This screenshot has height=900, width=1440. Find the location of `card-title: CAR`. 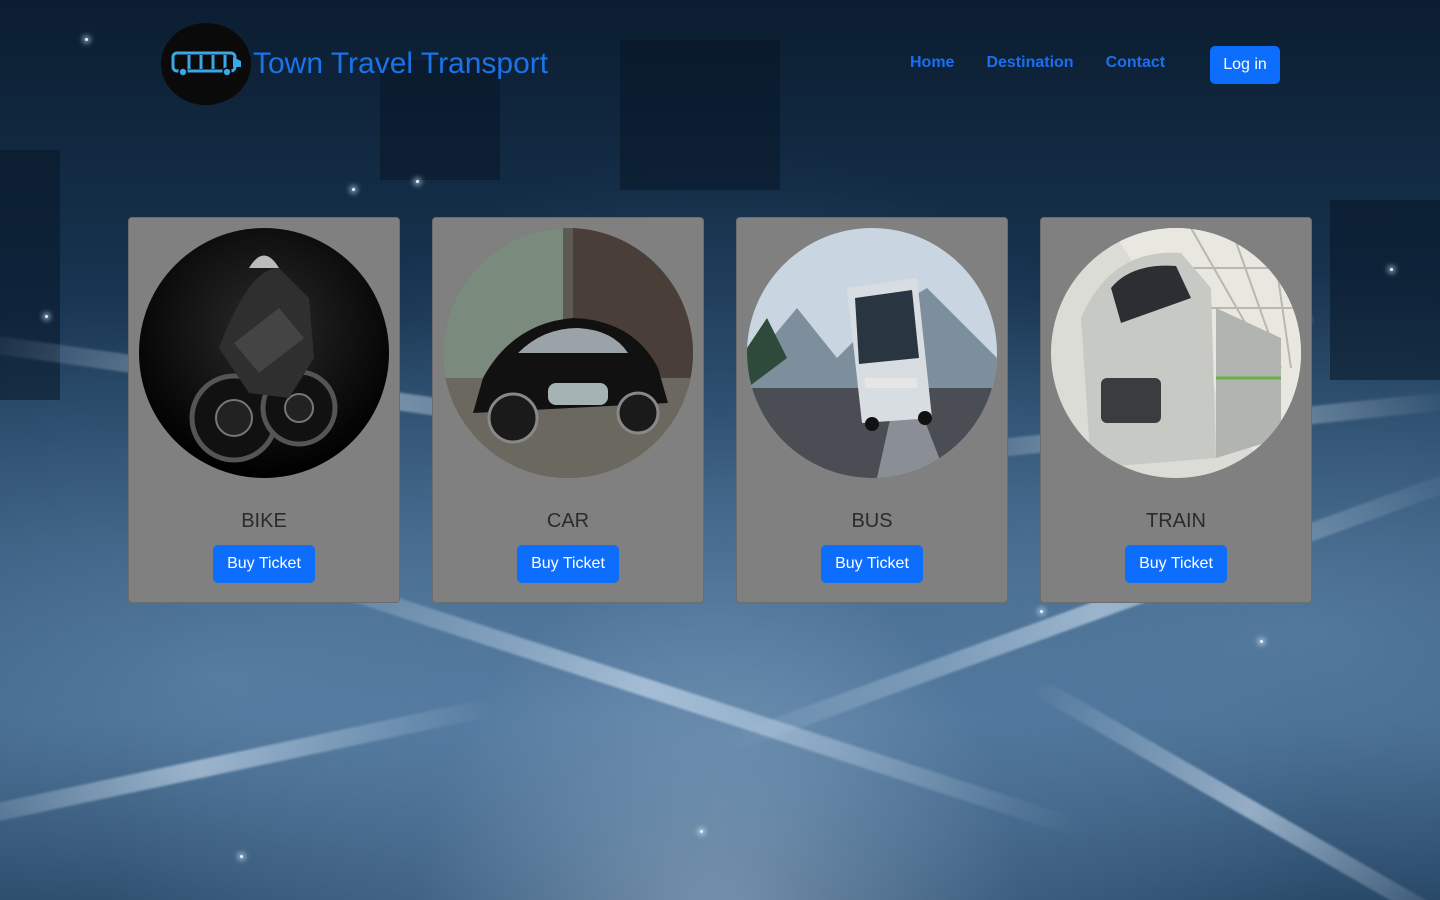

card-title: CAR is located at coordinates (568, 521).